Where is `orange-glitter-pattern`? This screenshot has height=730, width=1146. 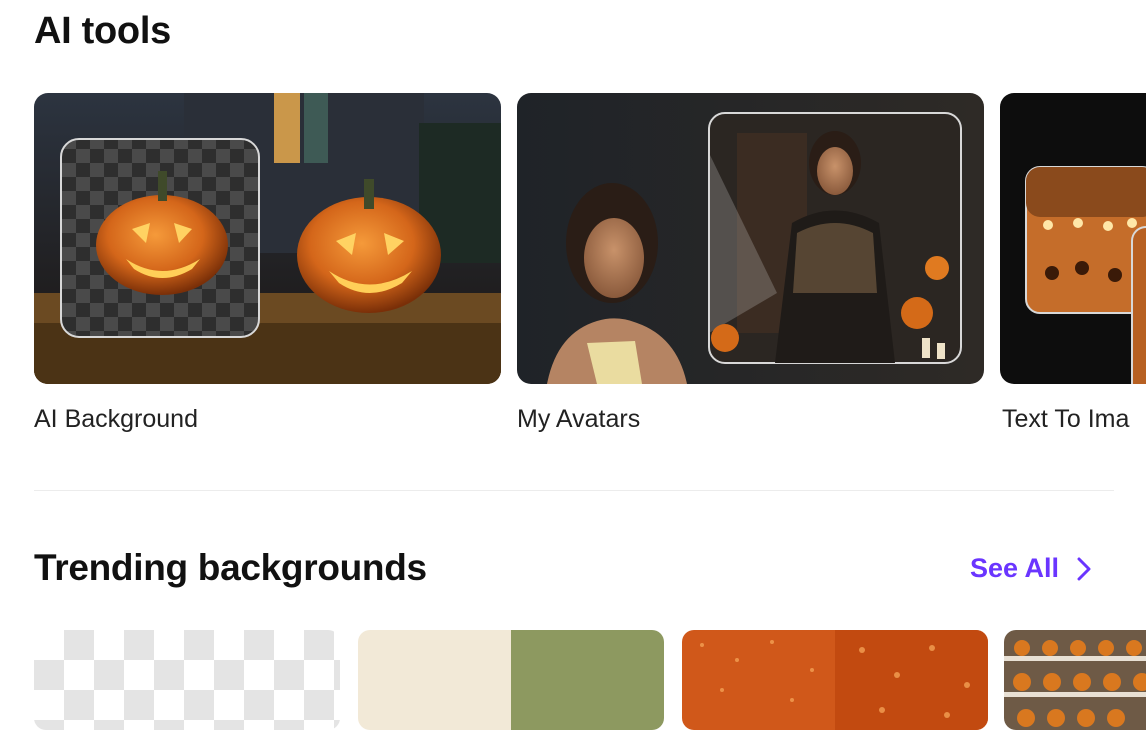 orange-glitter-pattern is located at coordinates (835, 680).